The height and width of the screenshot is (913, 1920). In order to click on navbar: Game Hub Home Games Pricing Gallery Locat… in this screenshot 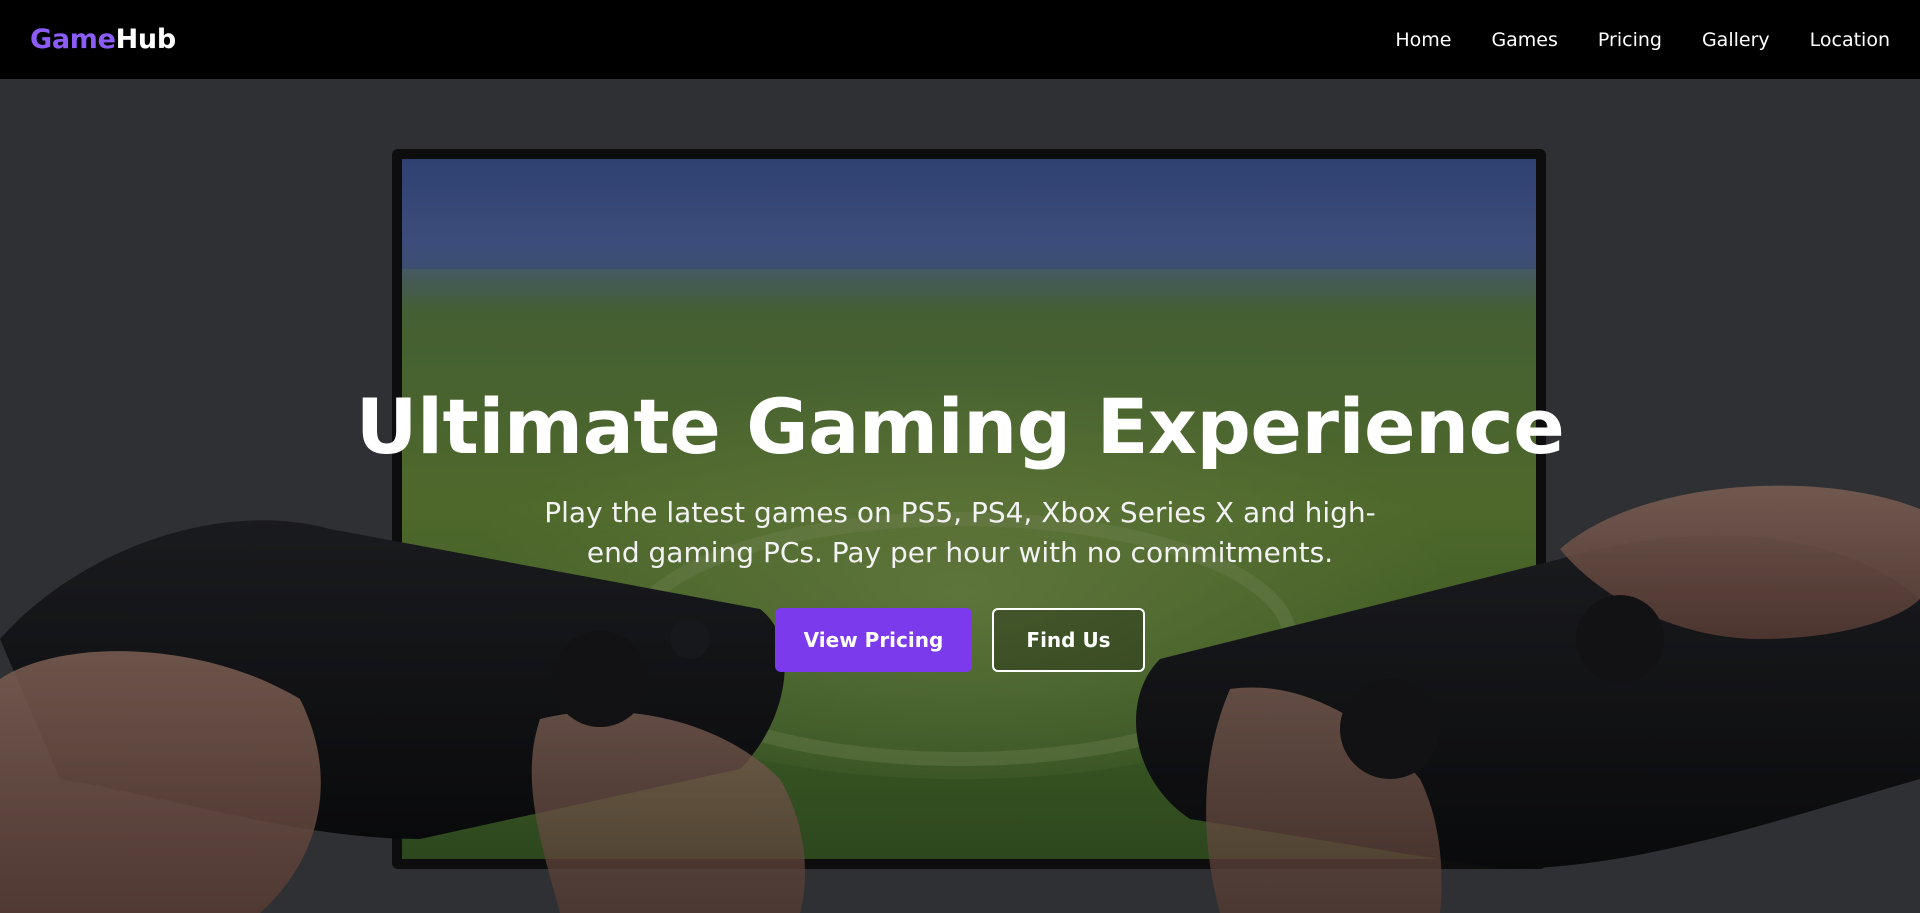, I will do `click(960, 39)`.